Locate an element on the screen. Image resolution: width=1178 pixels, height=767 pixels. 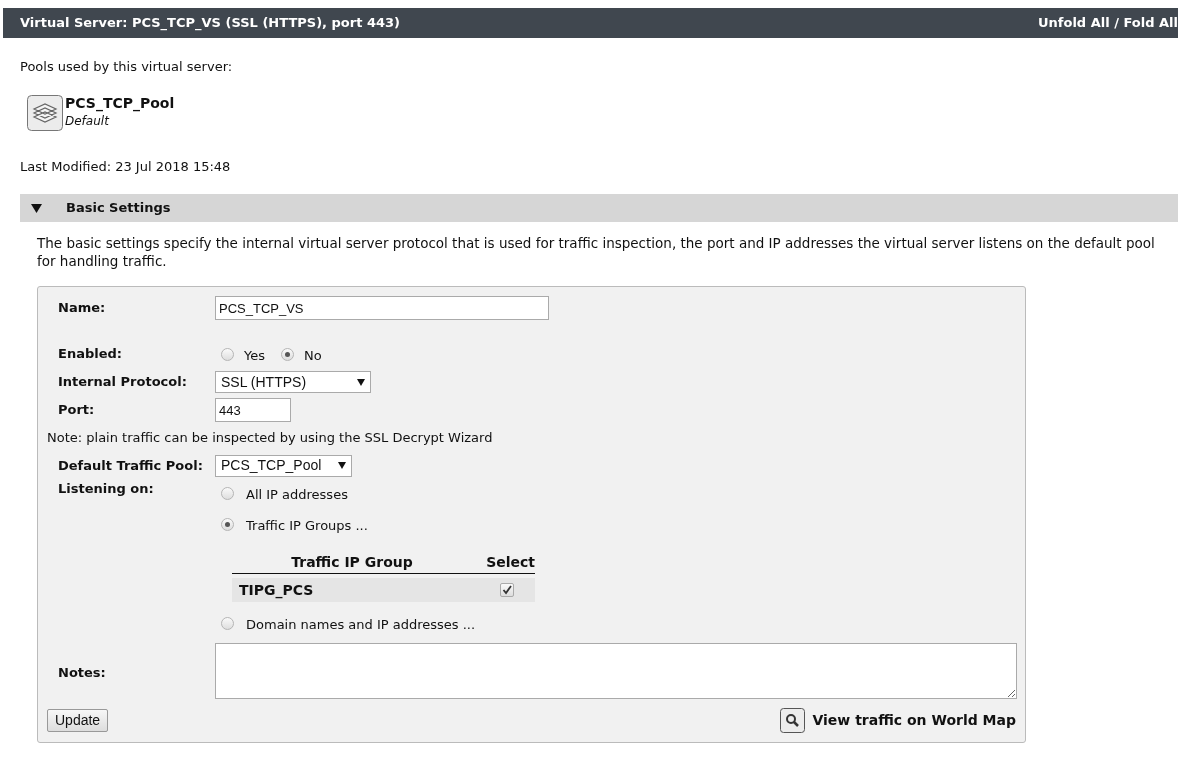
collapse-triangle-icon is located at coordinates (36, 208).